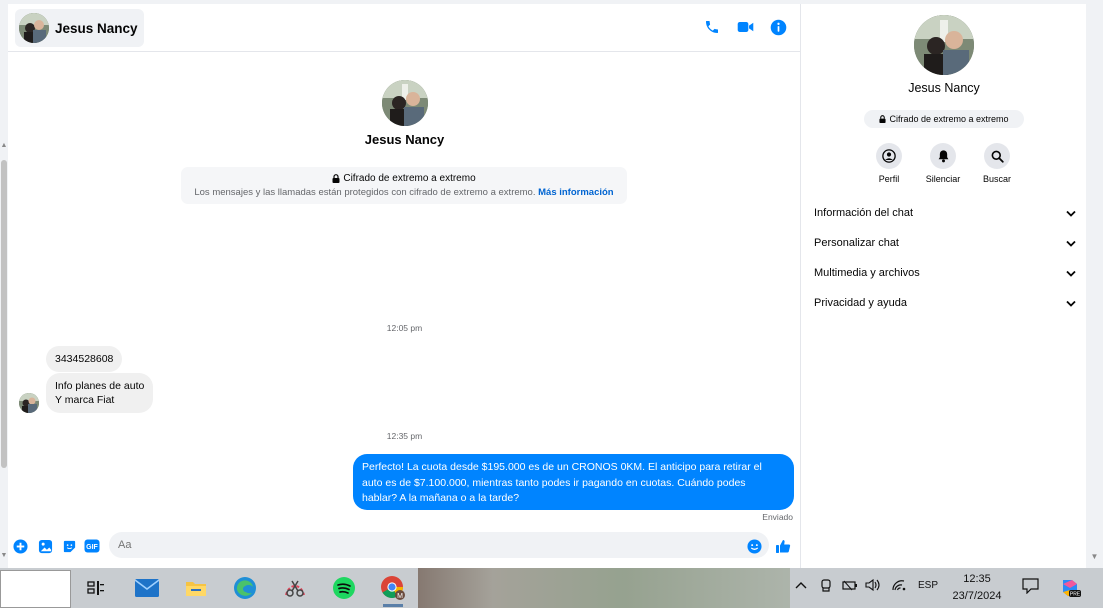 The image size is (1103, 608). I want to click on sticker-icon, so click(69, 546).